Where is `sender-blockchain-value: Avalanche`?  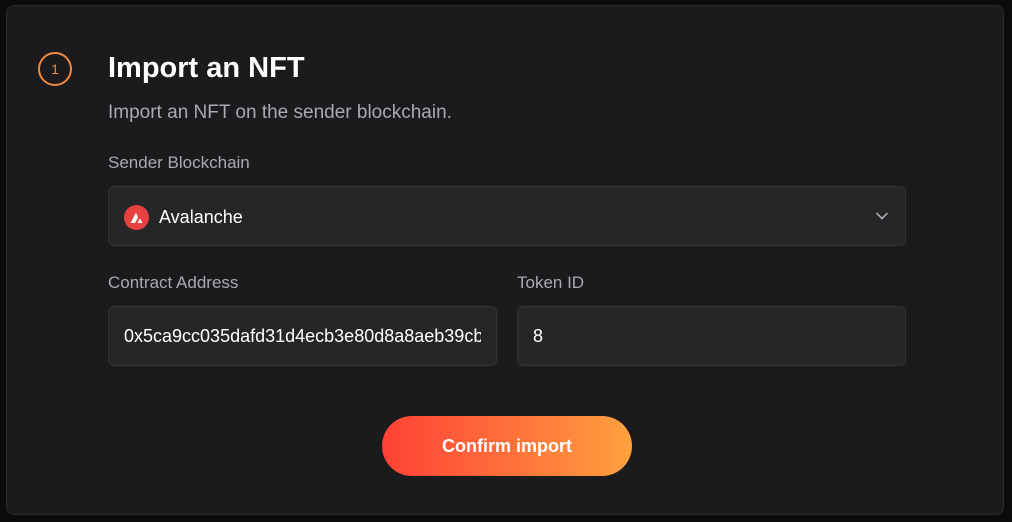 sender-blockchain-value: Avalanche is located at coordinates (201, 217).